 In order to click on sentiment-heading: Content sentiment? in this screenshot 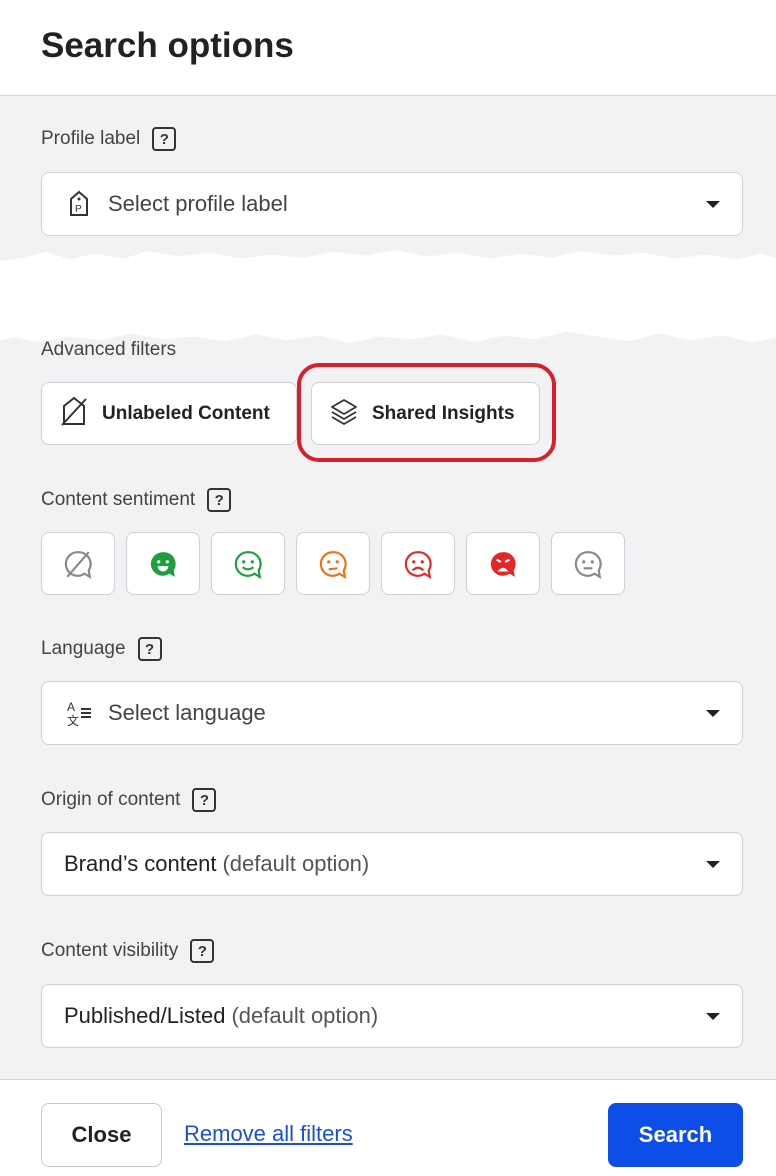, I will do `click(136, 500)`.